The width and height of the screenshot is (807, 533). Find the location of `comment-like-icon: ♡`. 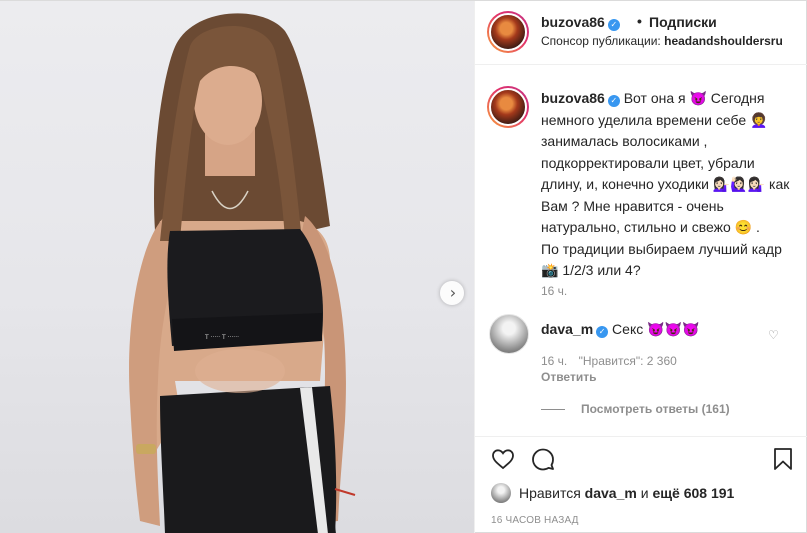

comment-like-icon: ♡ is located at coordinates (773, 335).